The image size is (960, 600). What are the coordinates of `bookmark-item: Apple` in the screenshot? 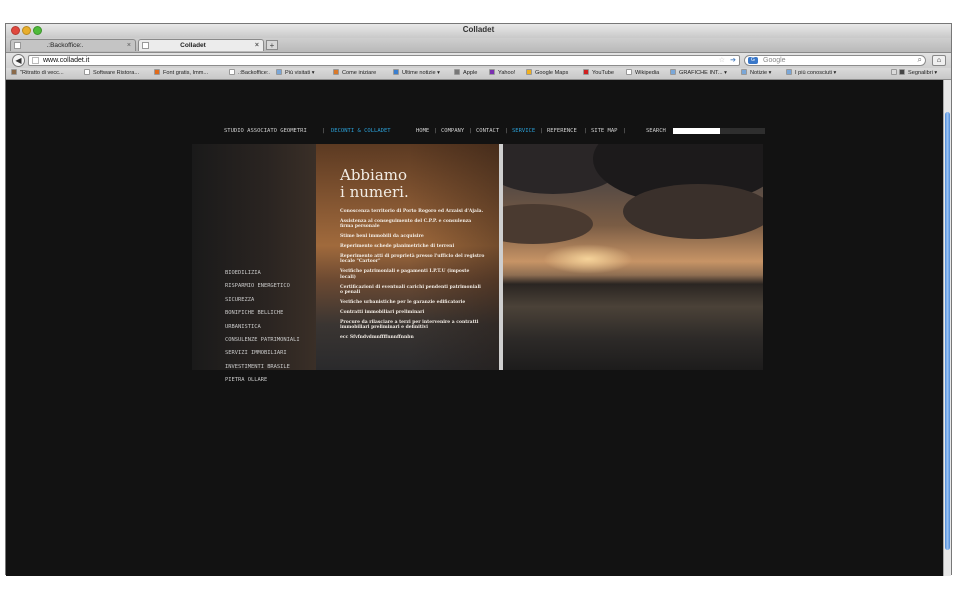 It's located at (465, 73).